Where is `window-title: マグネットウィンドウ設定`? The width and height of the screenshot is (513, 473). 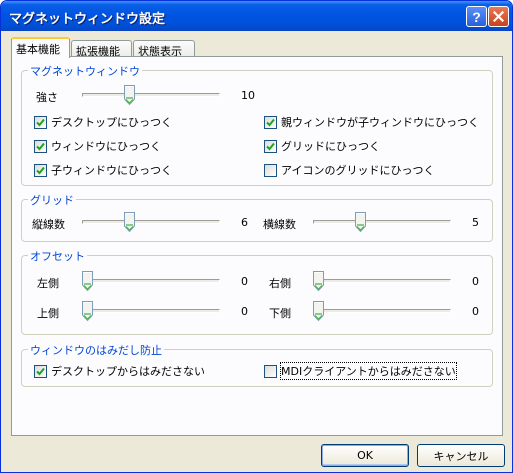 window-title: マグネットウィンドウ設定 is located at coordinates (87, 18).